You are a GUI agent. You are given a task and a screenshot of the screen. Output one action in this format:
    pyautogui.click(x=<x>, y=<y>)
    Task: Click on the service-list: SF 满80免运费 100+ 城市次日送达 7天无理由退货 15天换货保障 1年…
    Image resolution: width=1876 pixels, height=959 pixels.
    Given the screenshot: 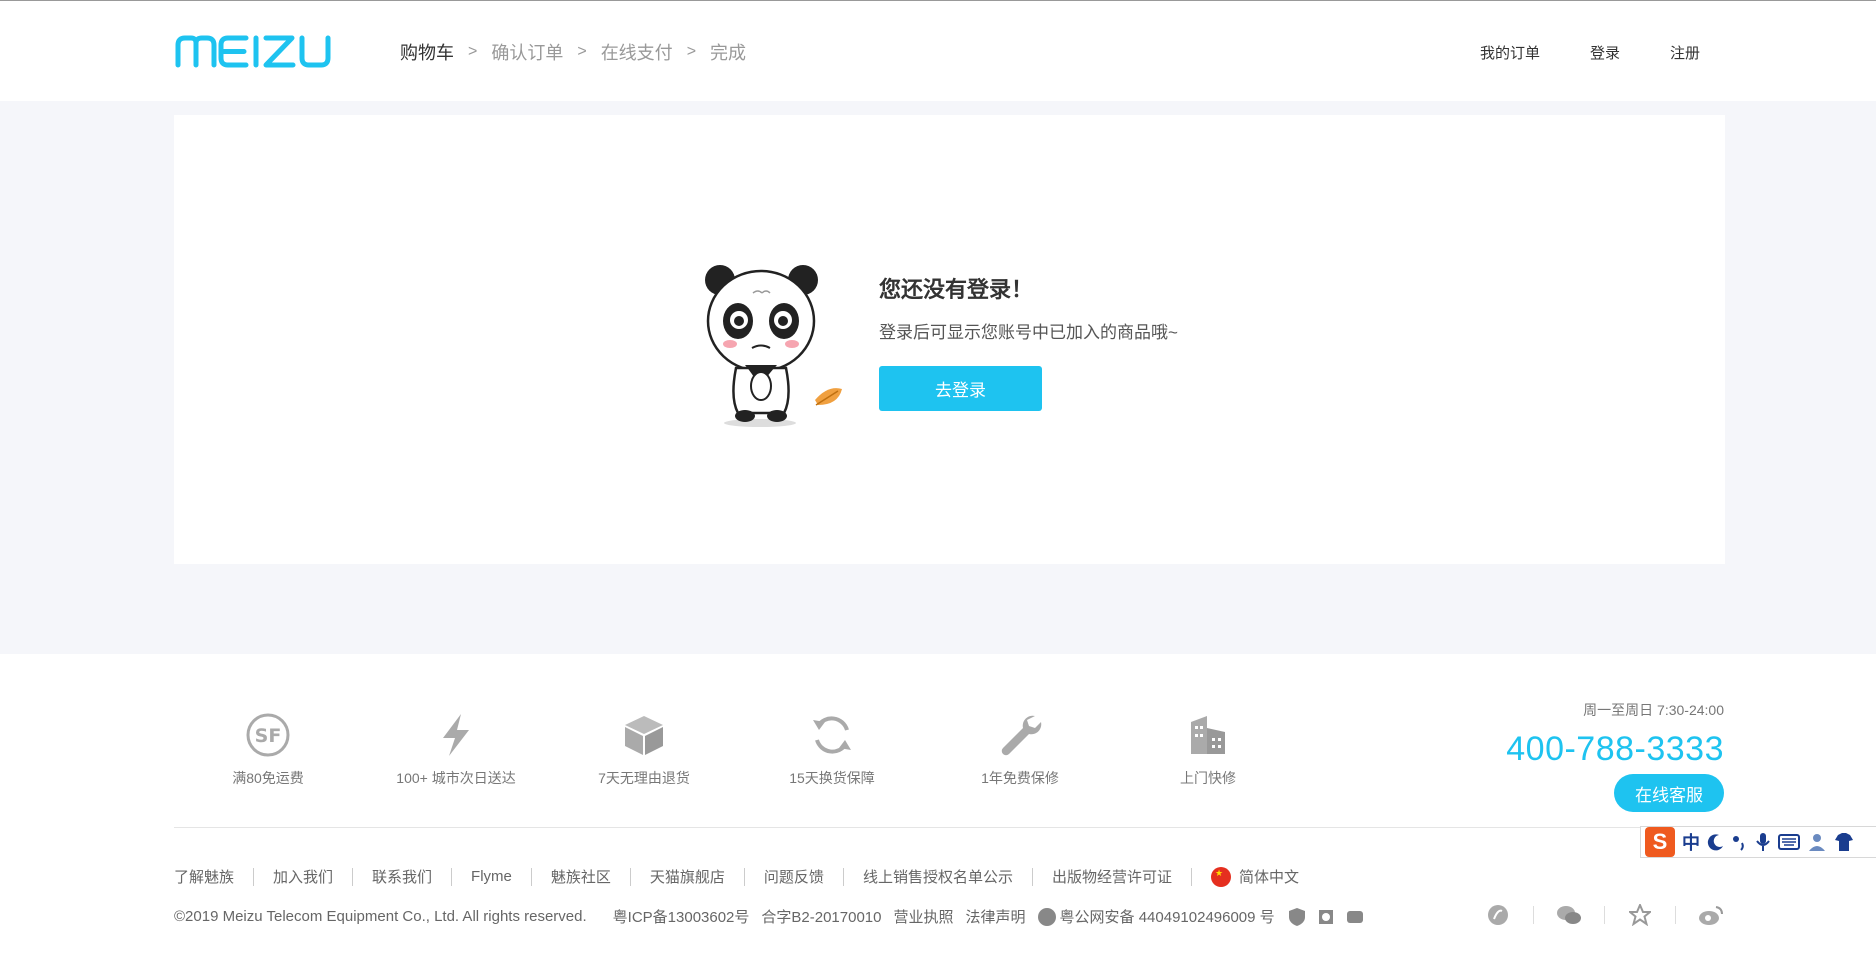 What is the action you would take?
    pyautogui.click(x=738, y=750)
    